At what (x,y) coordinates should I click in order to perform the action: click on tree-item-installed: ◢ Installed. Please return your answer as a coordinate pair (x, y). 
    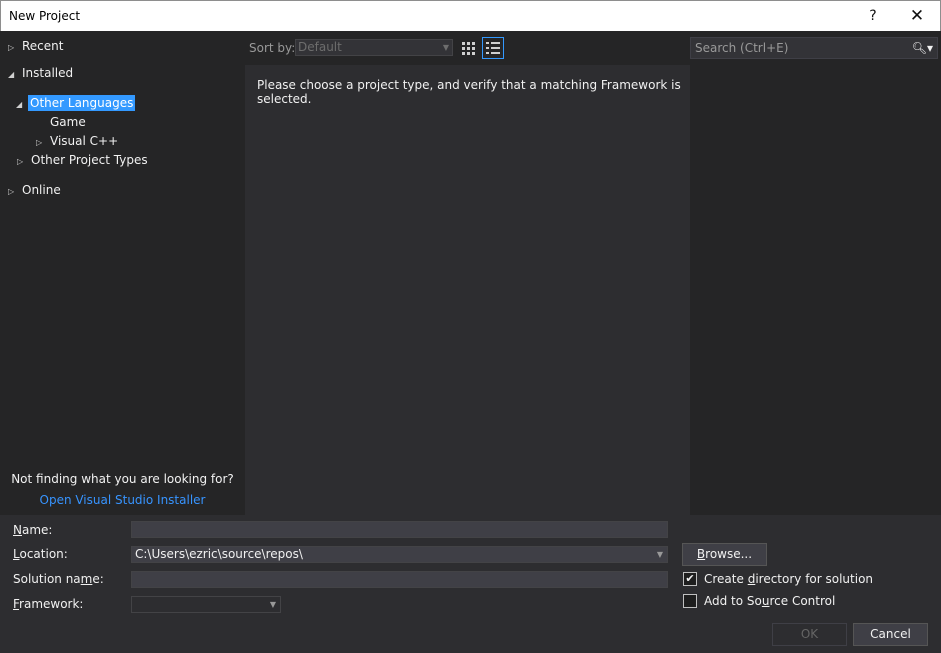
    Looking at the image, I should click on (40, 73).